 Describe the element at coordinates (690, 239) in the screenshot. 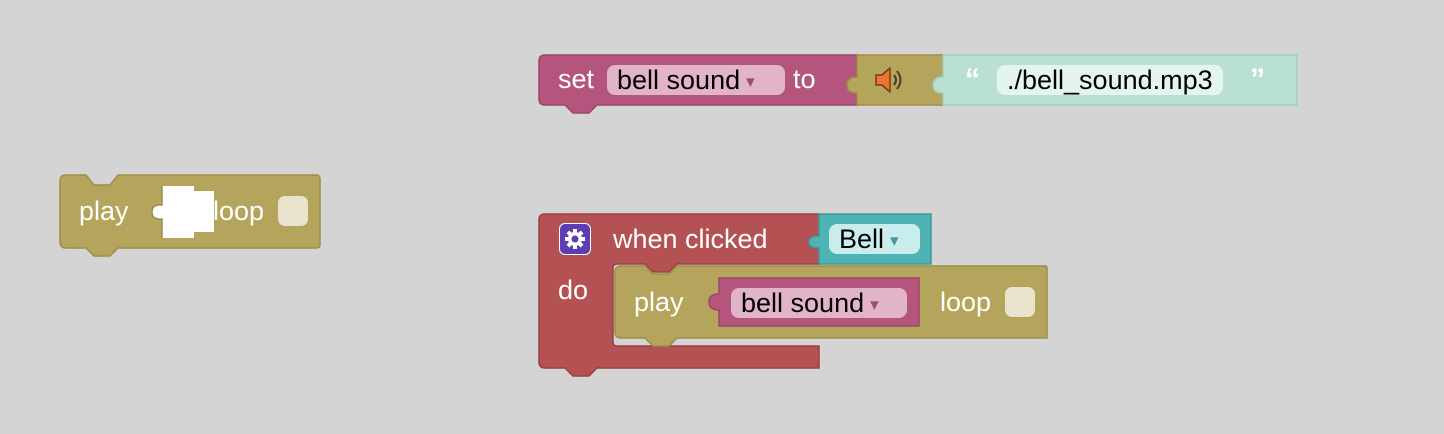

I see `when-clicked-label: when clicked` at that location.